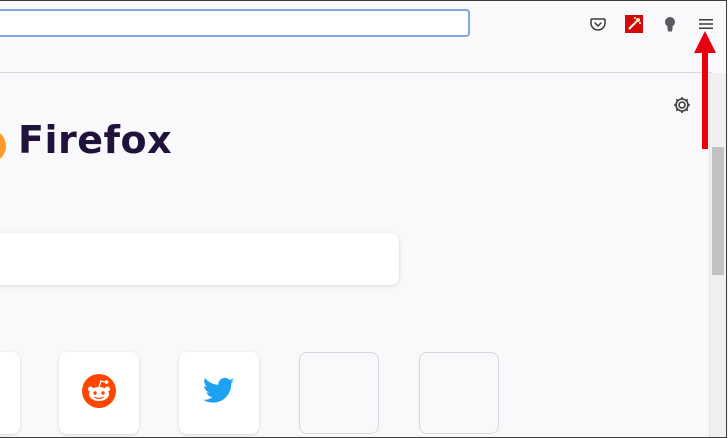 The image size is (728, 438). What do you see at coordinates (670, 24) in the screenshot?
I see `lightbulb-extension-icon` at bounding box center [670, 24].